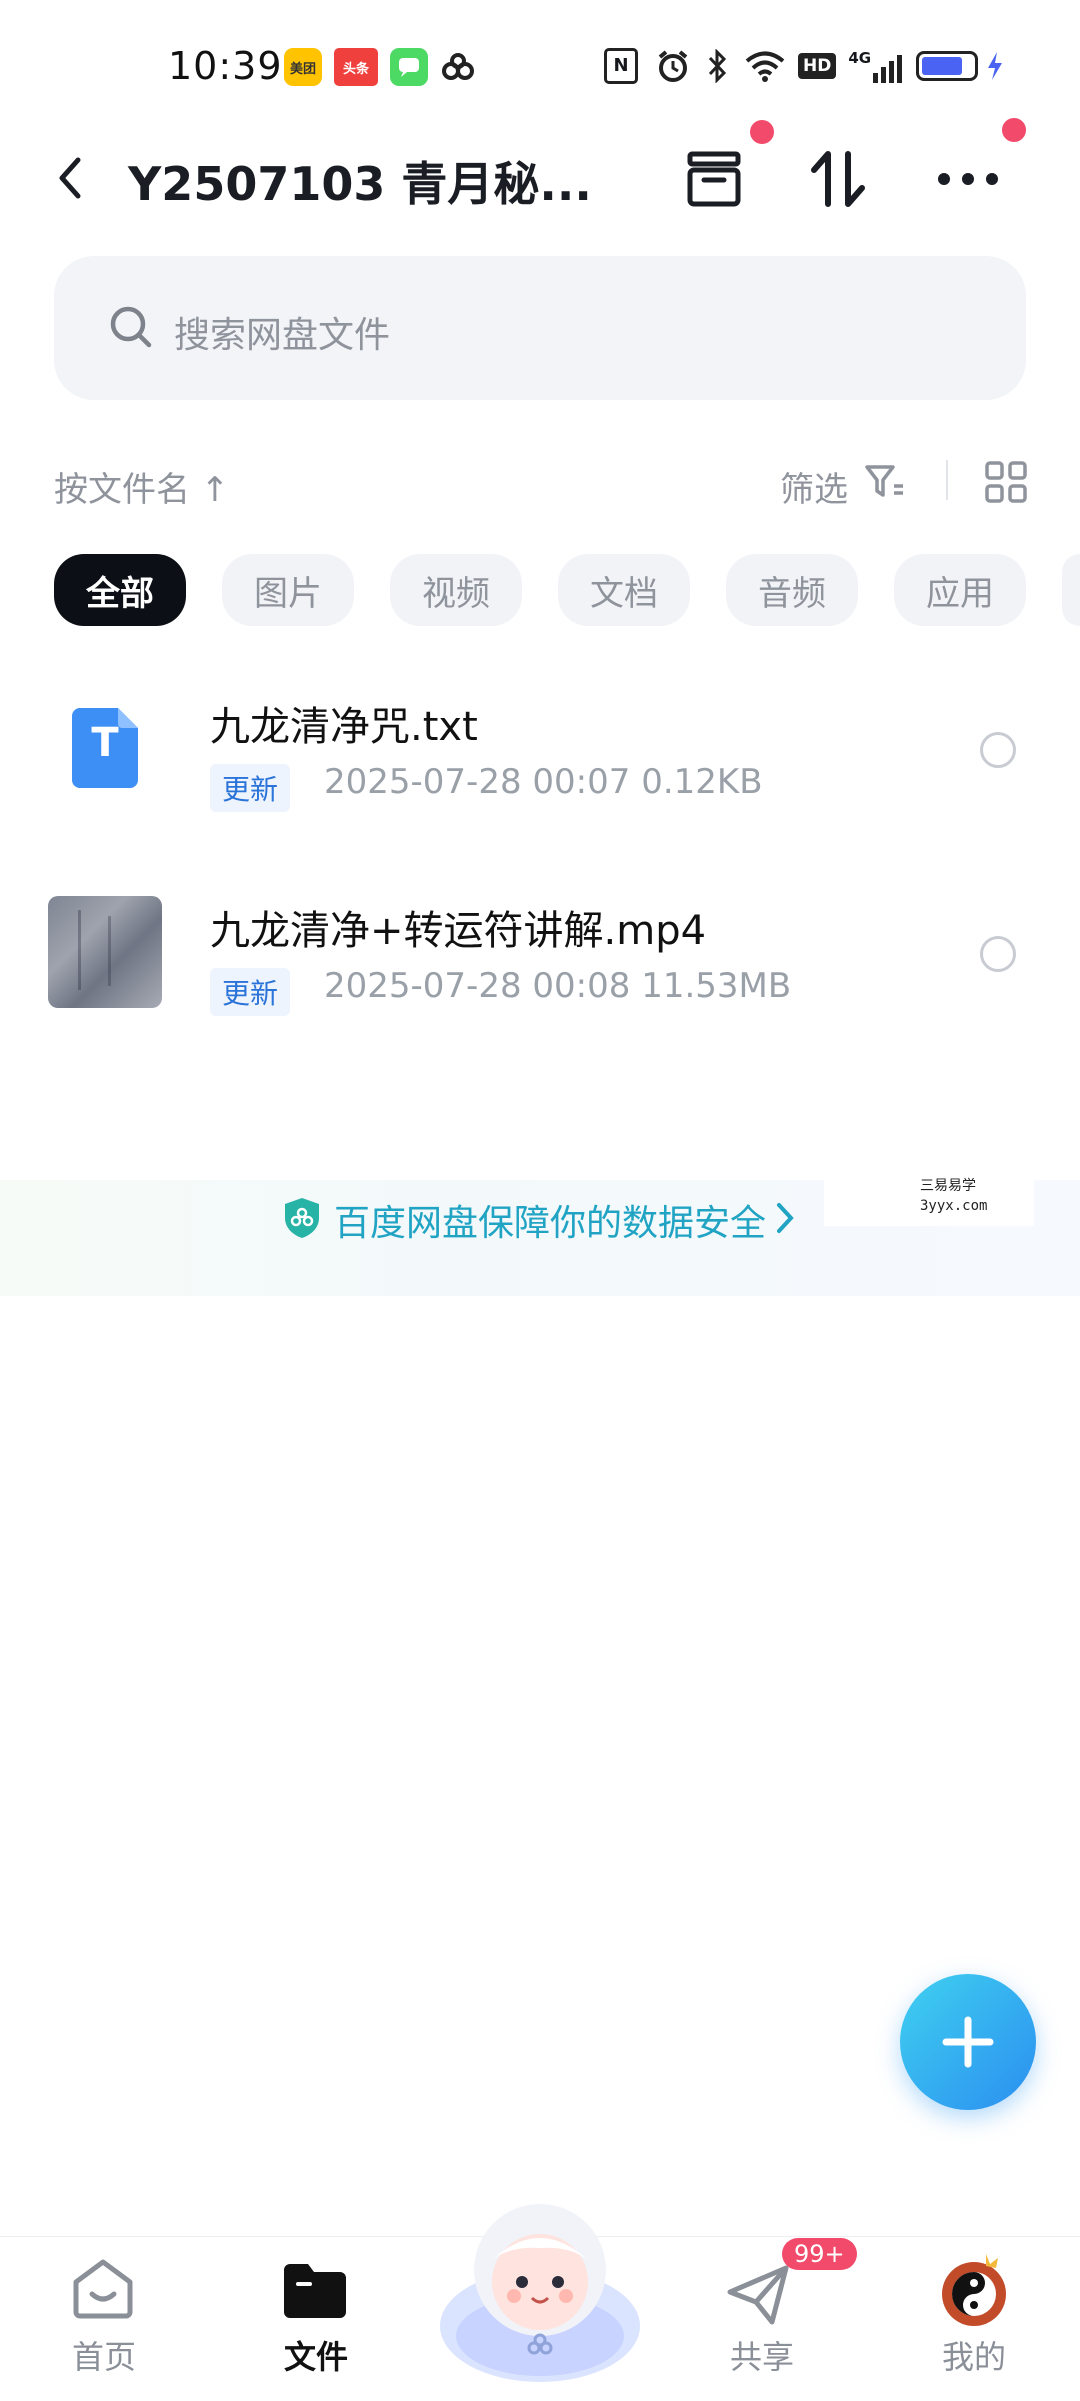 The image size is (1080, 2401). I want to click on nav-files-label: 文件, so click(316, 2355).